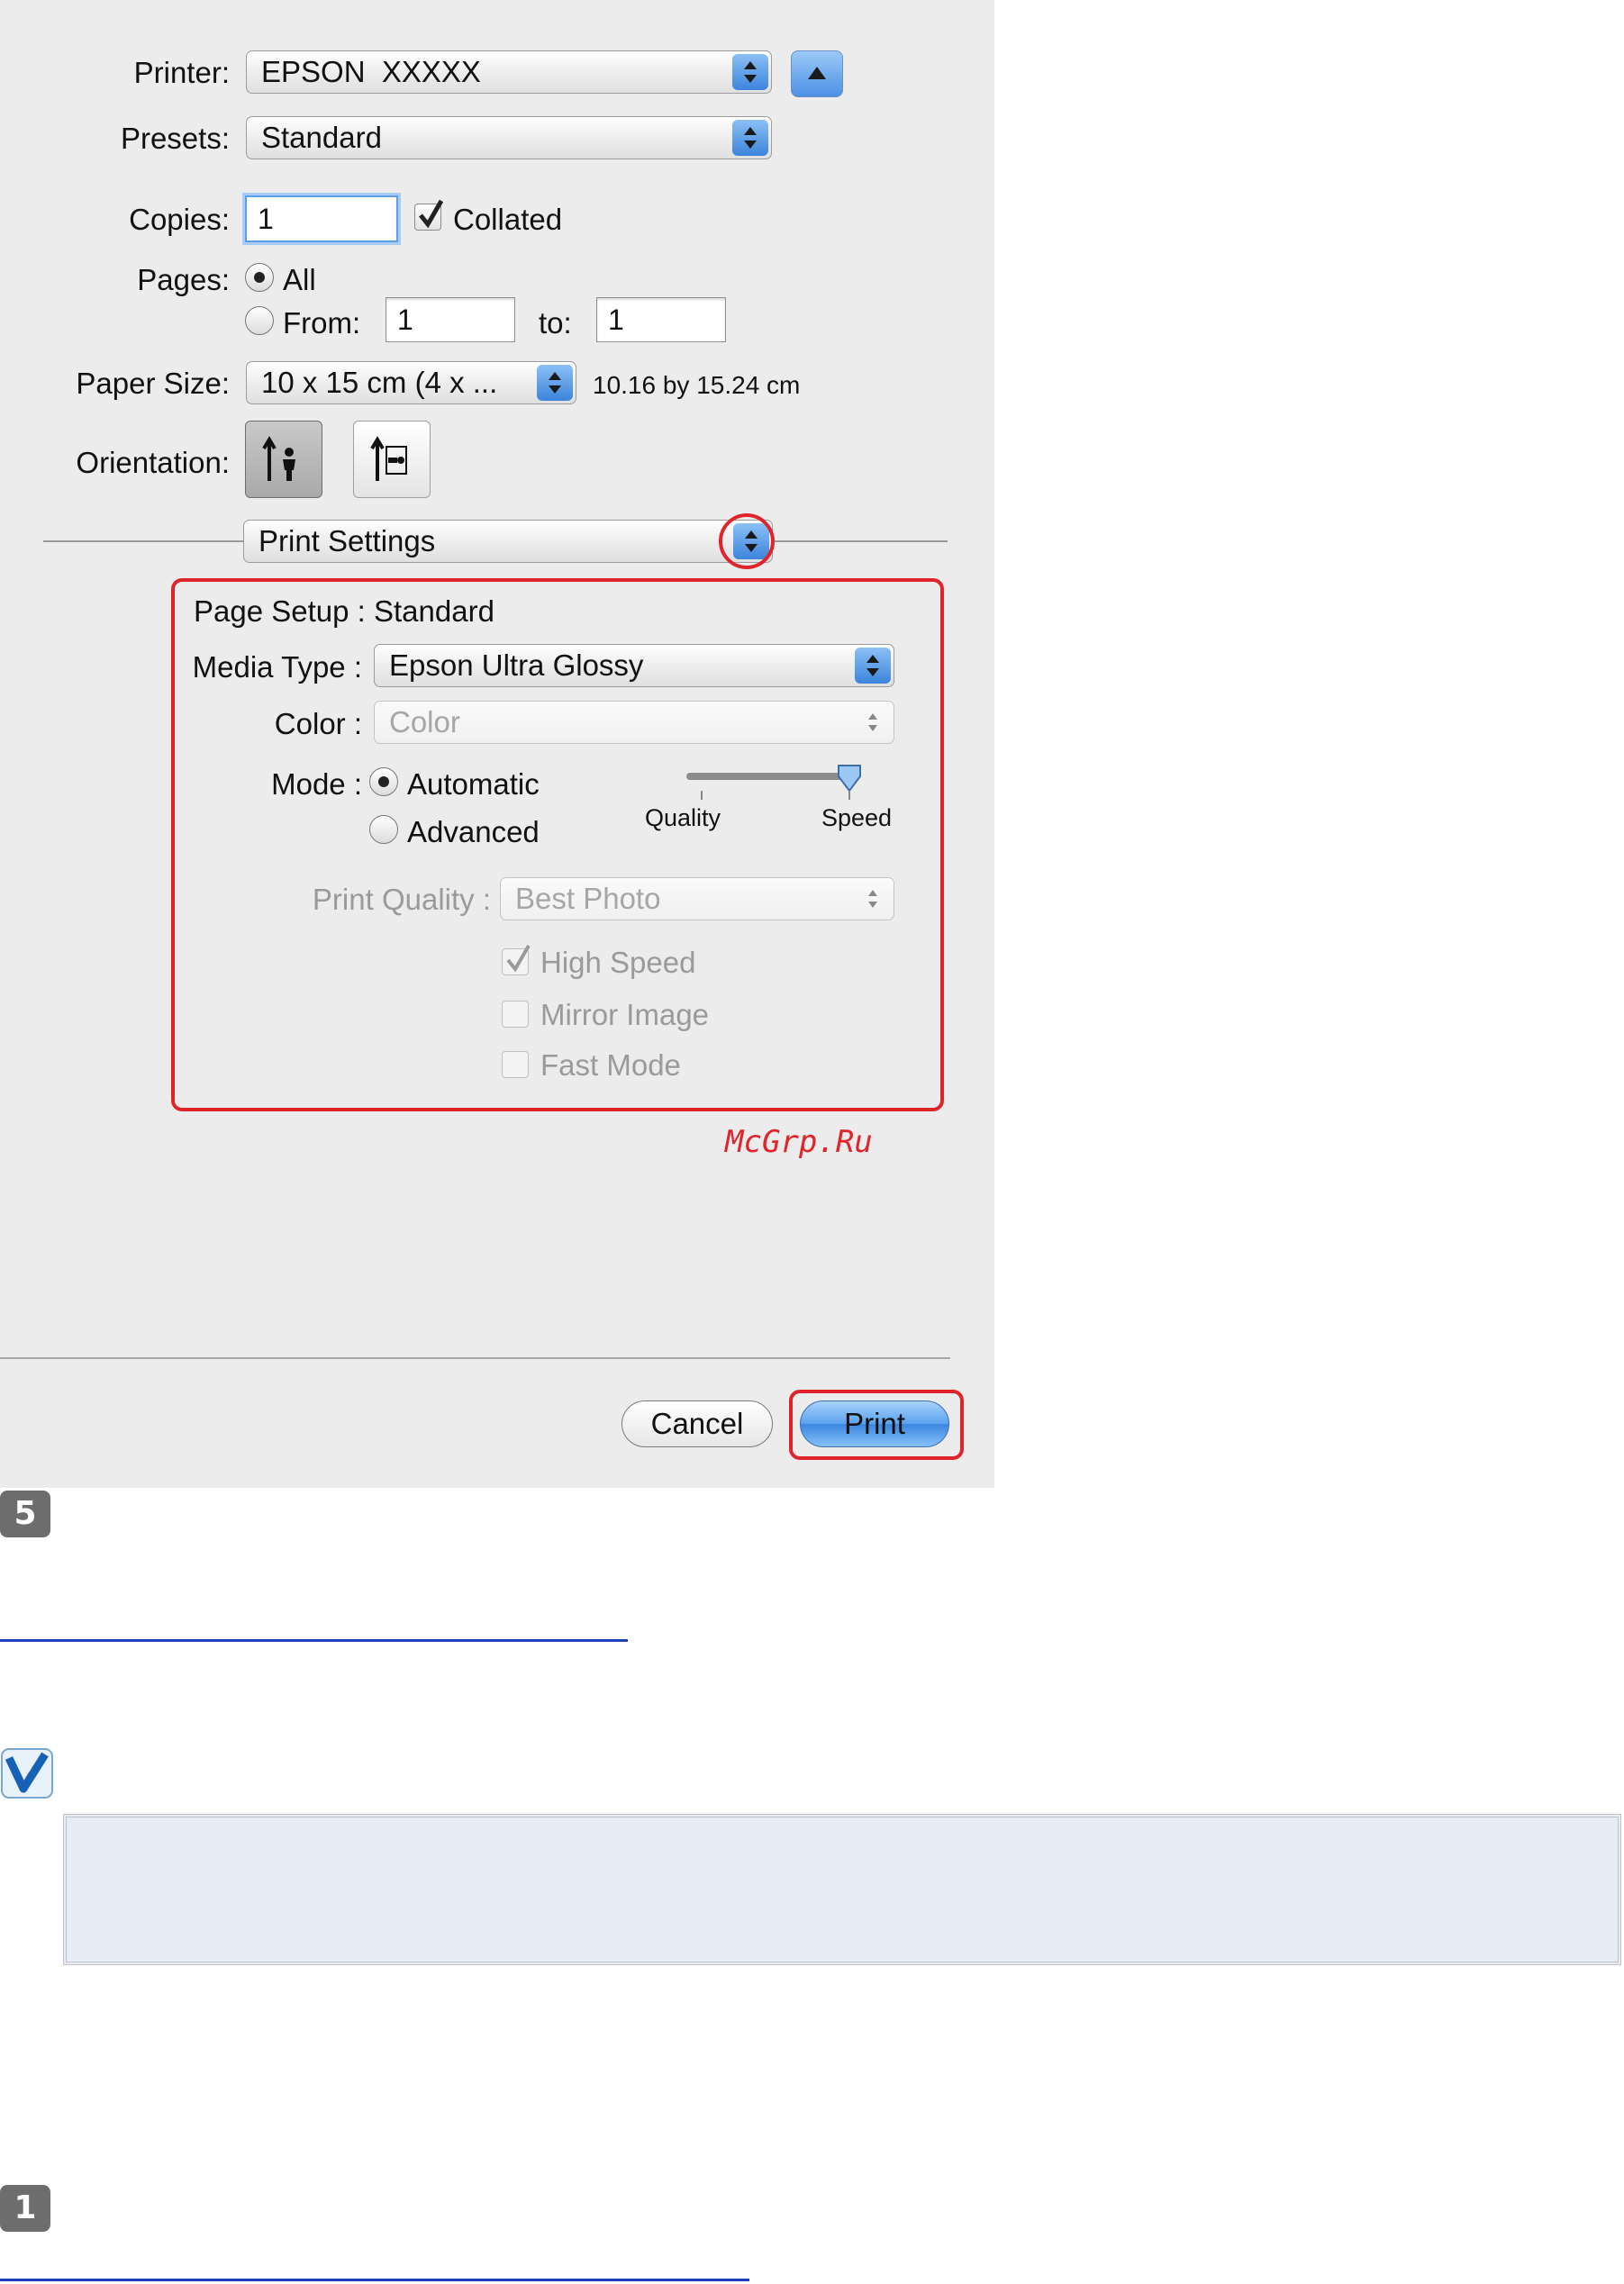  What do you see at coordinates (450, 319) in the screenshot?
I see `pages-from-input: 1` at bounding box center [450, 319].